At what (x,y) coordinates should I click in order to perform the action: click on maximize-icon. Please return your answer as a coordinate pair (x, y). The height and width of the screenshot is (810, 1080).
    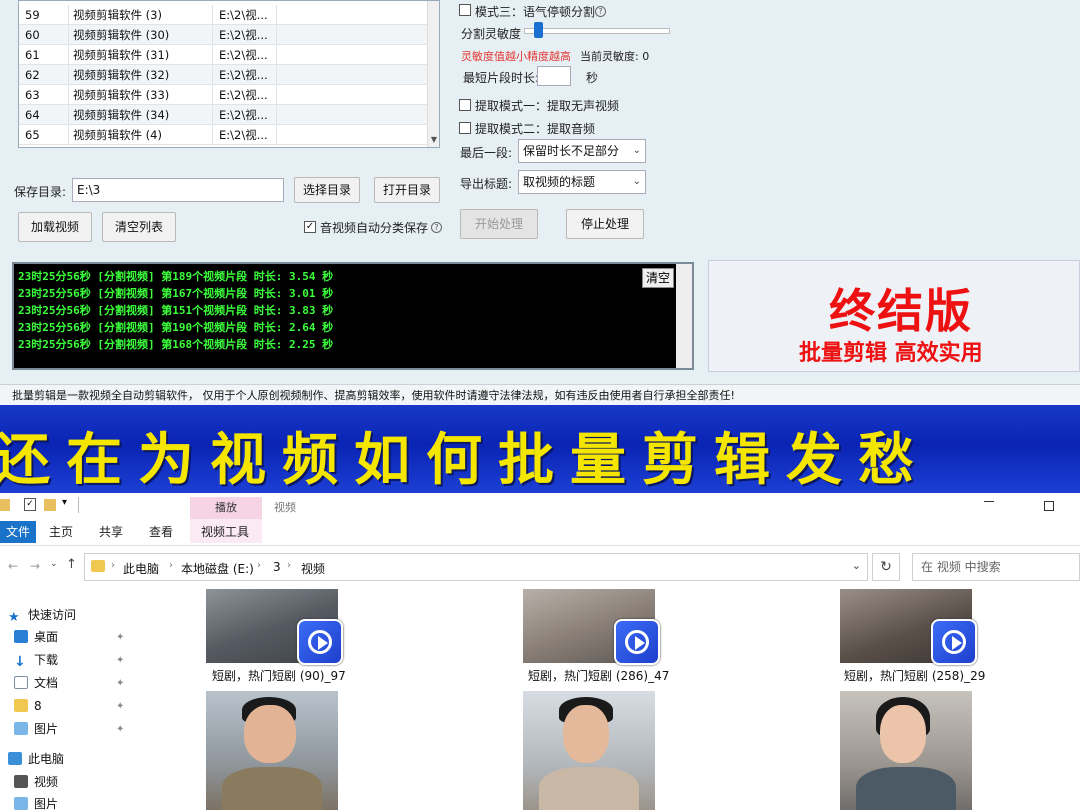
    Looking at the image, I should click on (1049, 506).